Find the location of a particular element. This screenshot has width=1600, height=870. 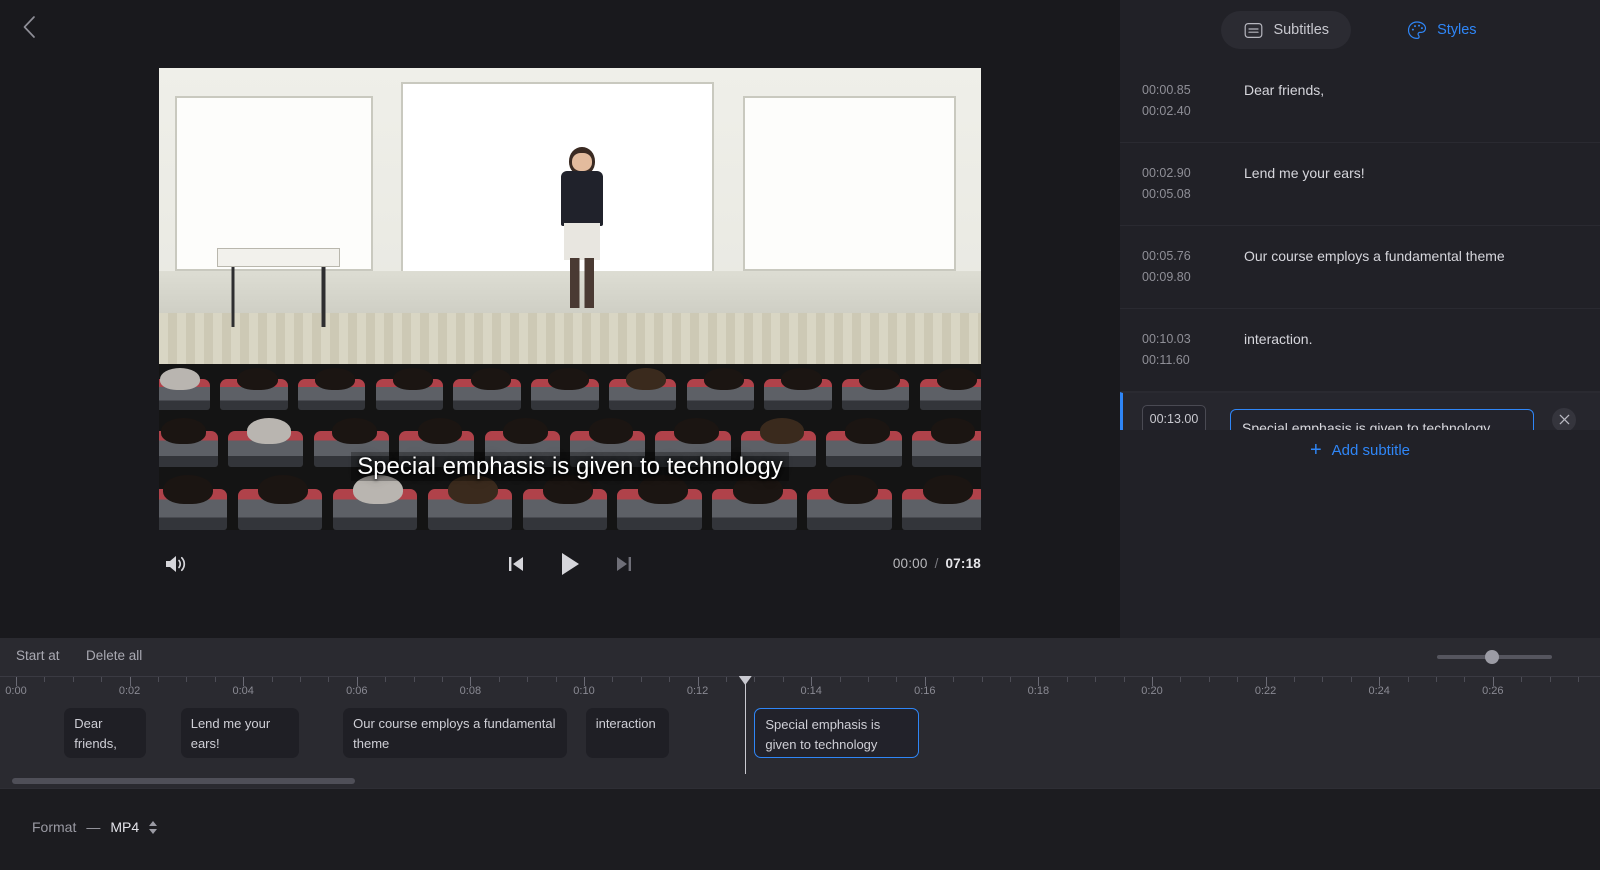

subtitle-row-text: interaction. is located at coordinates (1402, 339).